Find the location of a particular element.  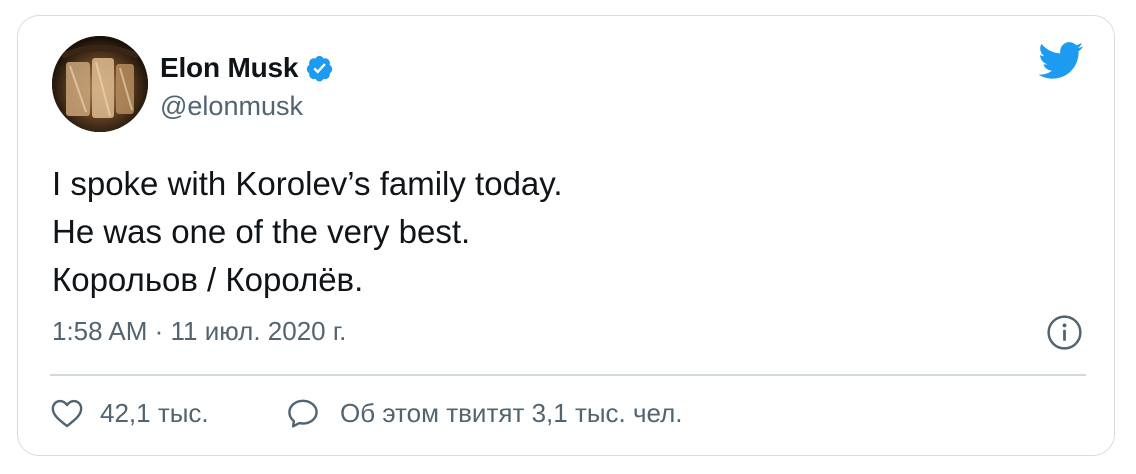

reply-button: Об этом твитят 3,1 тыс. чел. is located at coordinates (484, 413).